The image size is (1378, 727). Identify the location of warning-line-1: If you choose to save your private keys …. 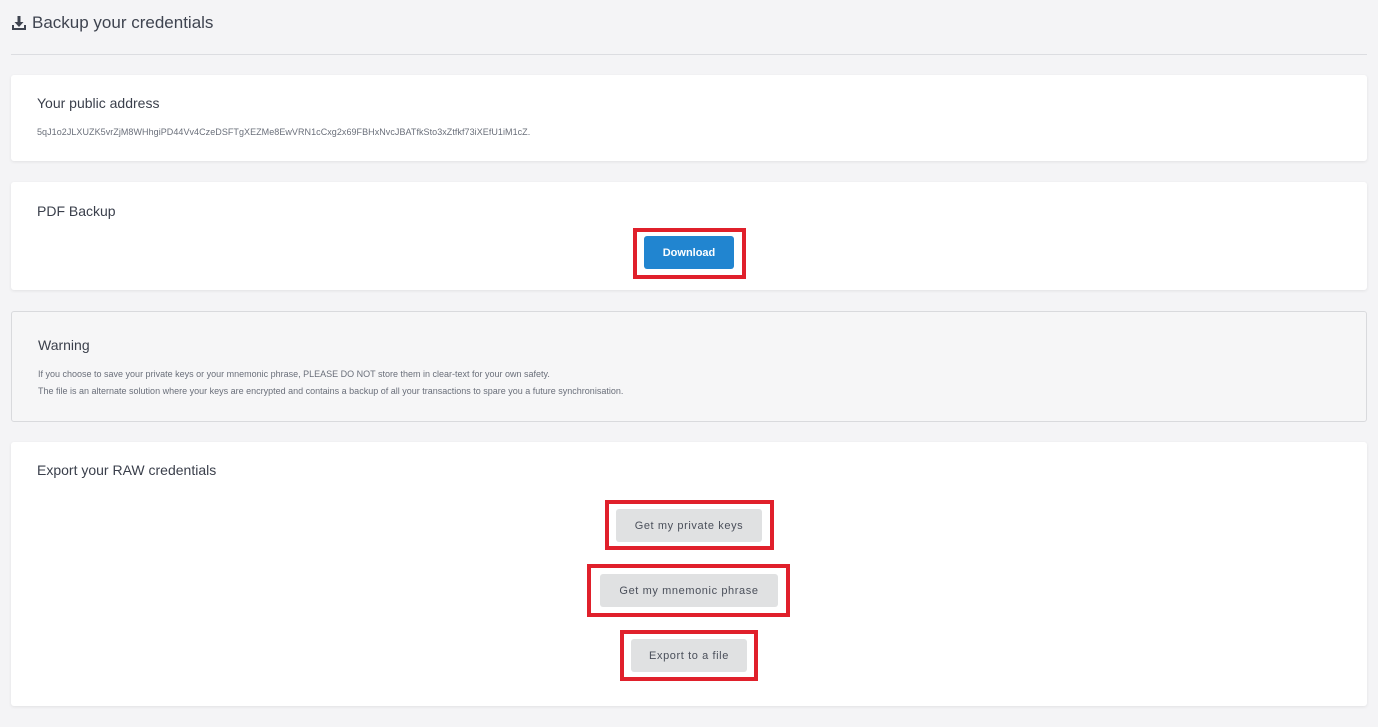
(294, 374).